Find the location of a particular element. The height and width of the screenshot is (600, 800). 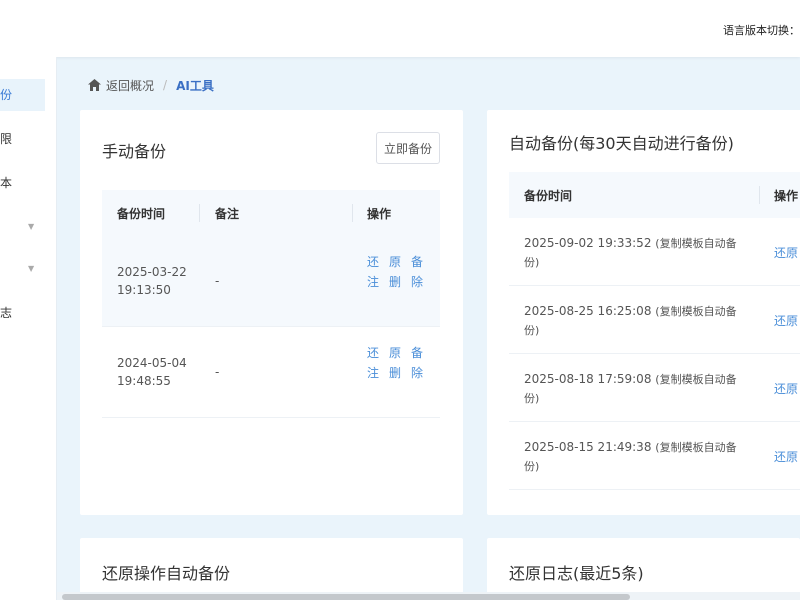

table-row: 2025-08-15 21:49:38 (复制模板自动备份) 还原 is located at coordinates (654, 456).